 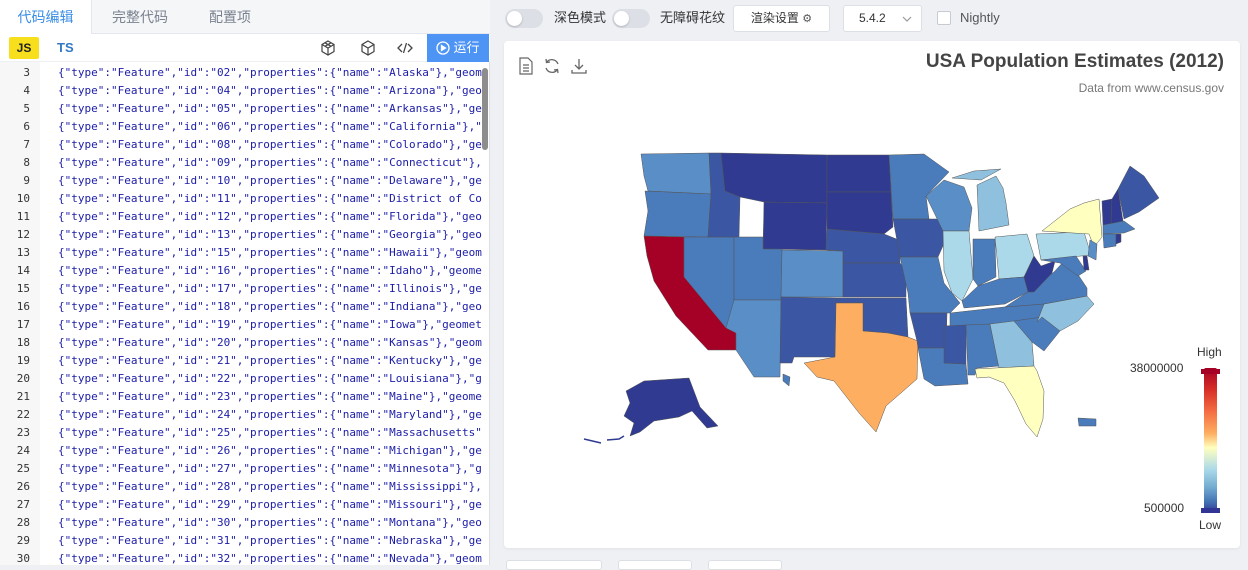 I want to click on state-connecticut, so click(x=1109, y=241).